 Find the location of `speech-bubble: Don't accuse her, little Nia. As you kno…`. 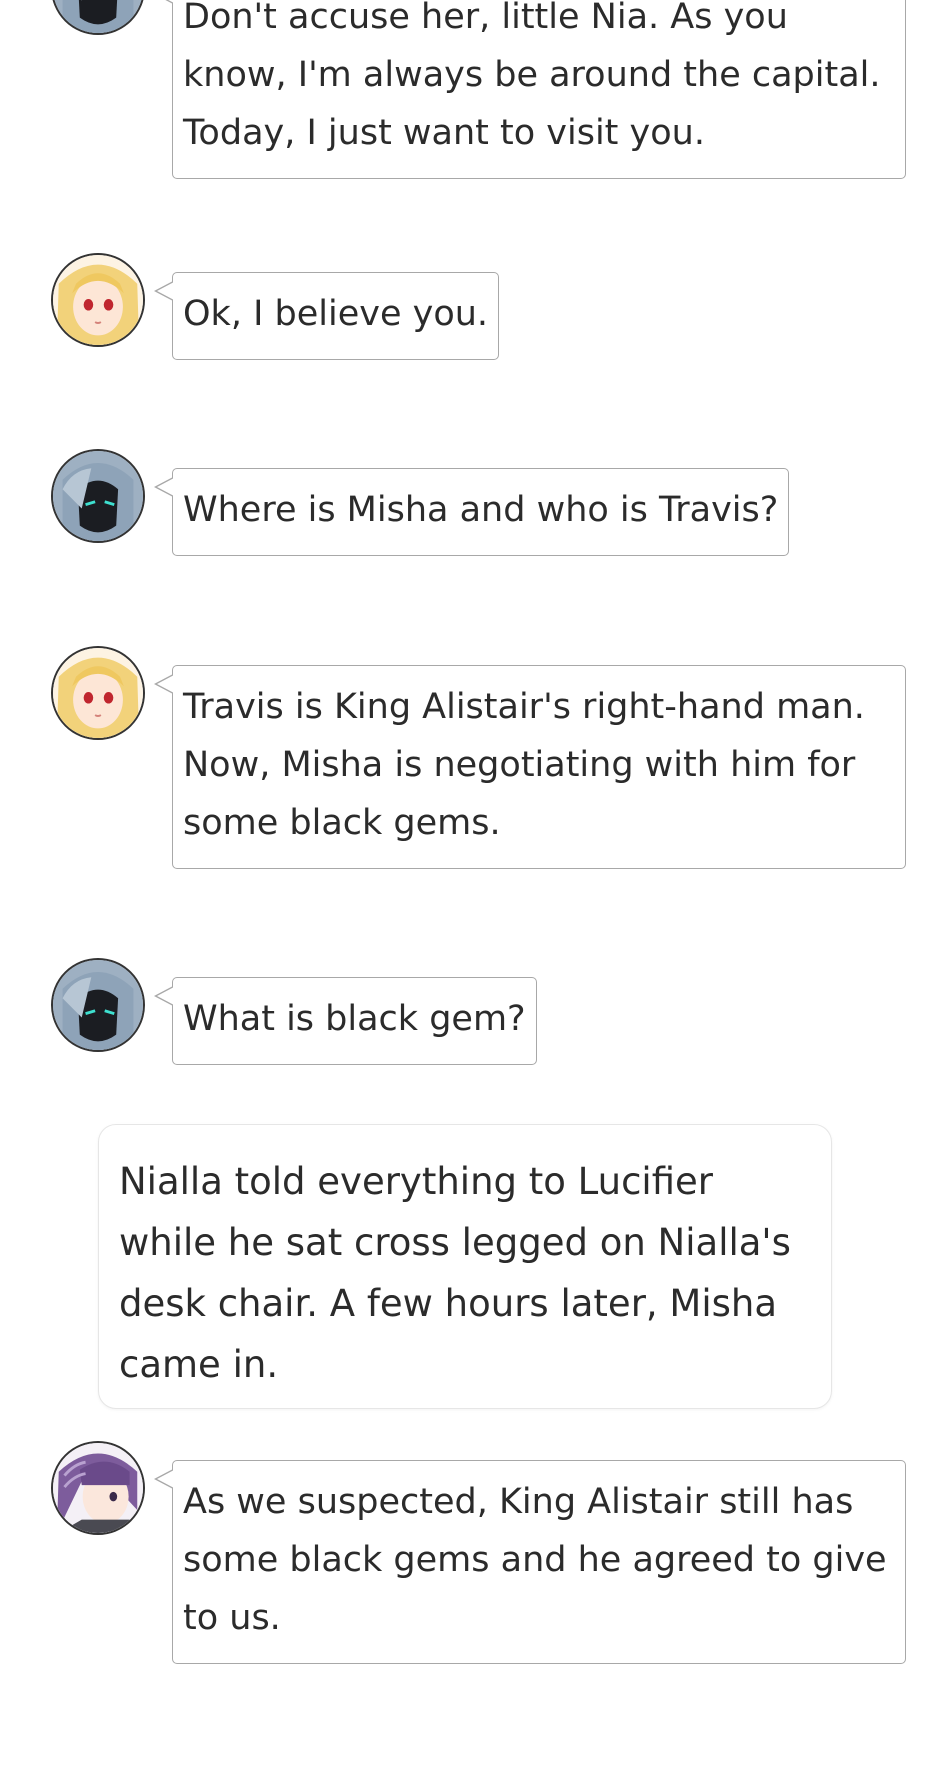

speech-bubble: Don't accuse her, little Nia. As you kno… is located at coordinates (530, 89).